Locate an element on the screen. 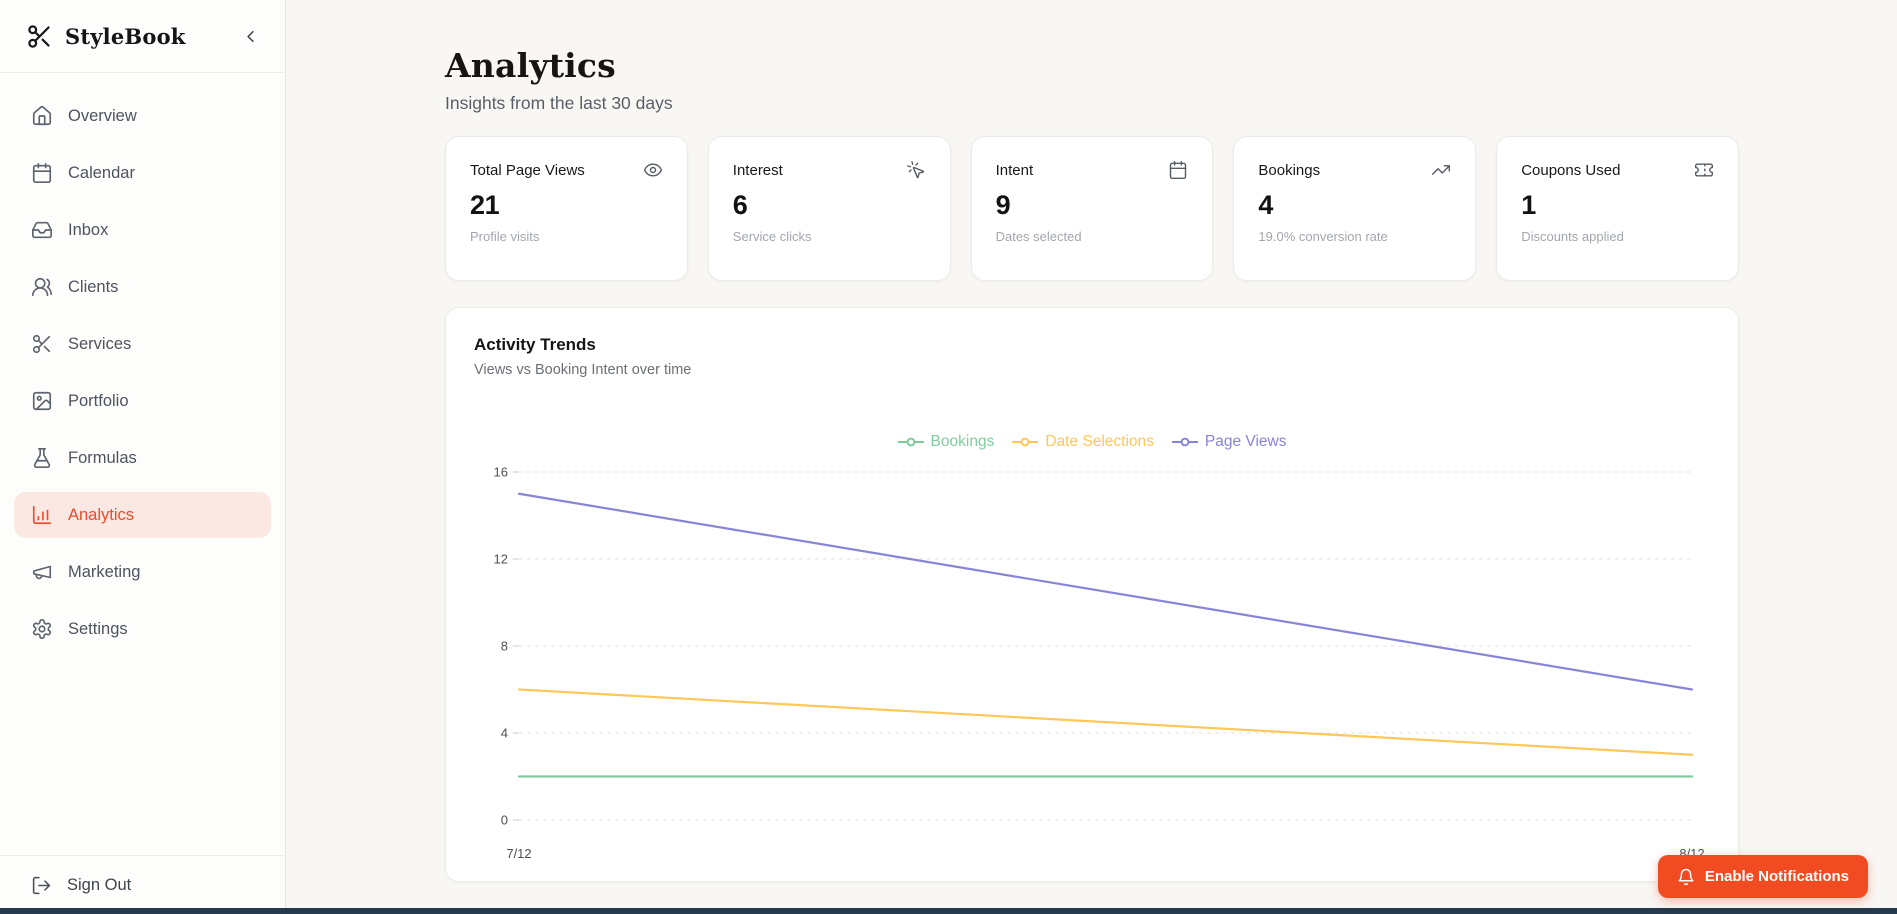 The height and width of the screenshot is (914, 1897). y-tick-label: 8 is located at coordinates (504, 646).